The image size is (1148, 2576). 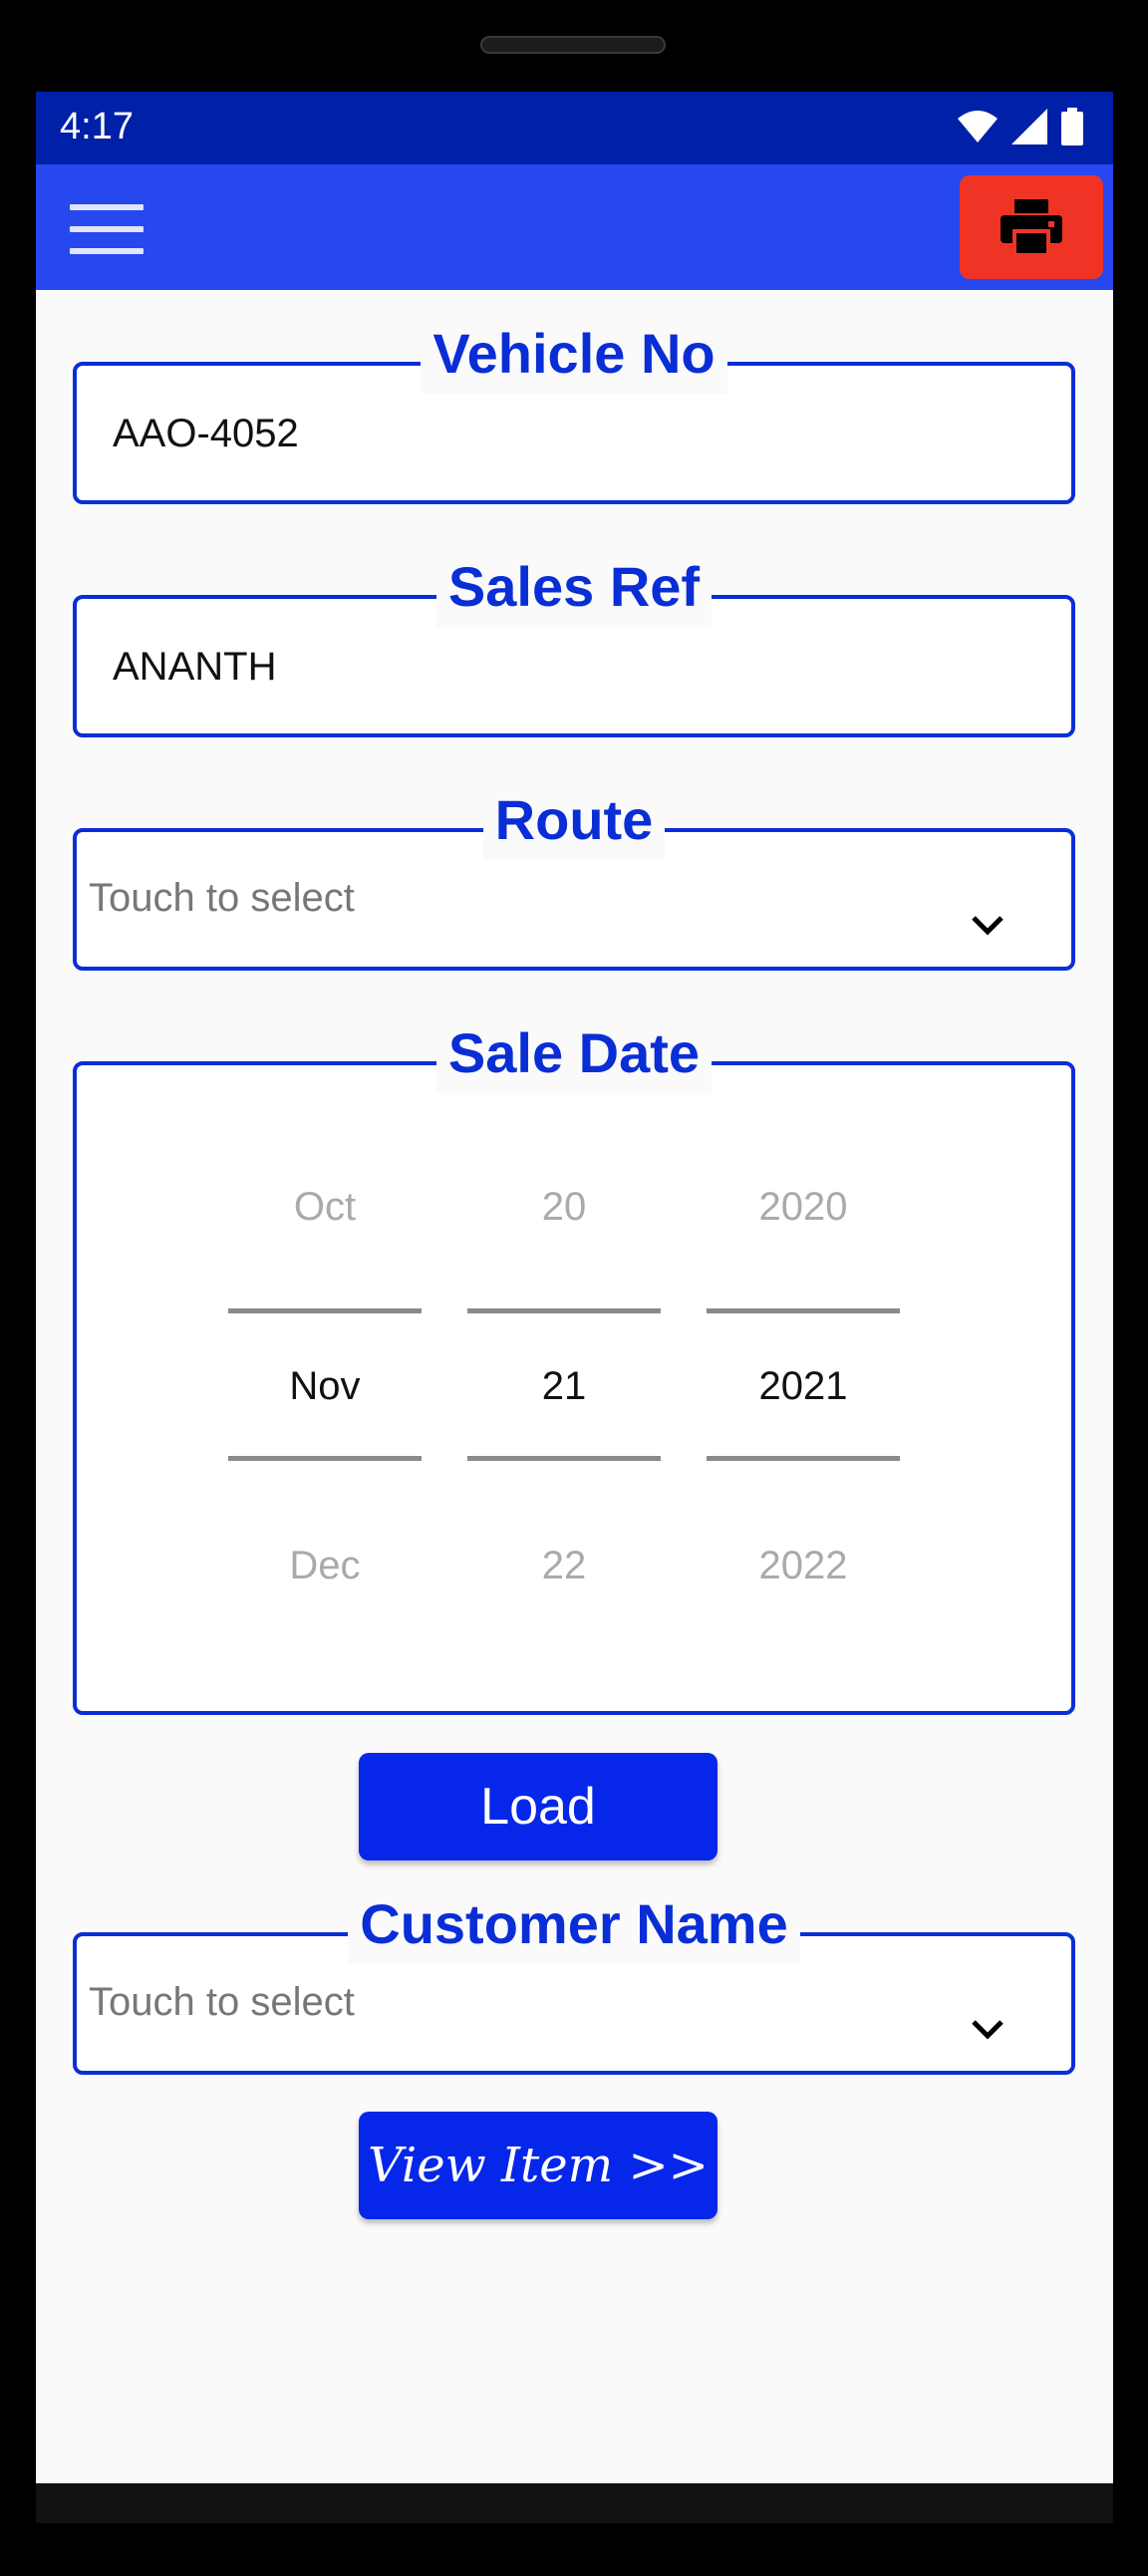 I want to click on month-divider-top, so click(x=325, y=1310).